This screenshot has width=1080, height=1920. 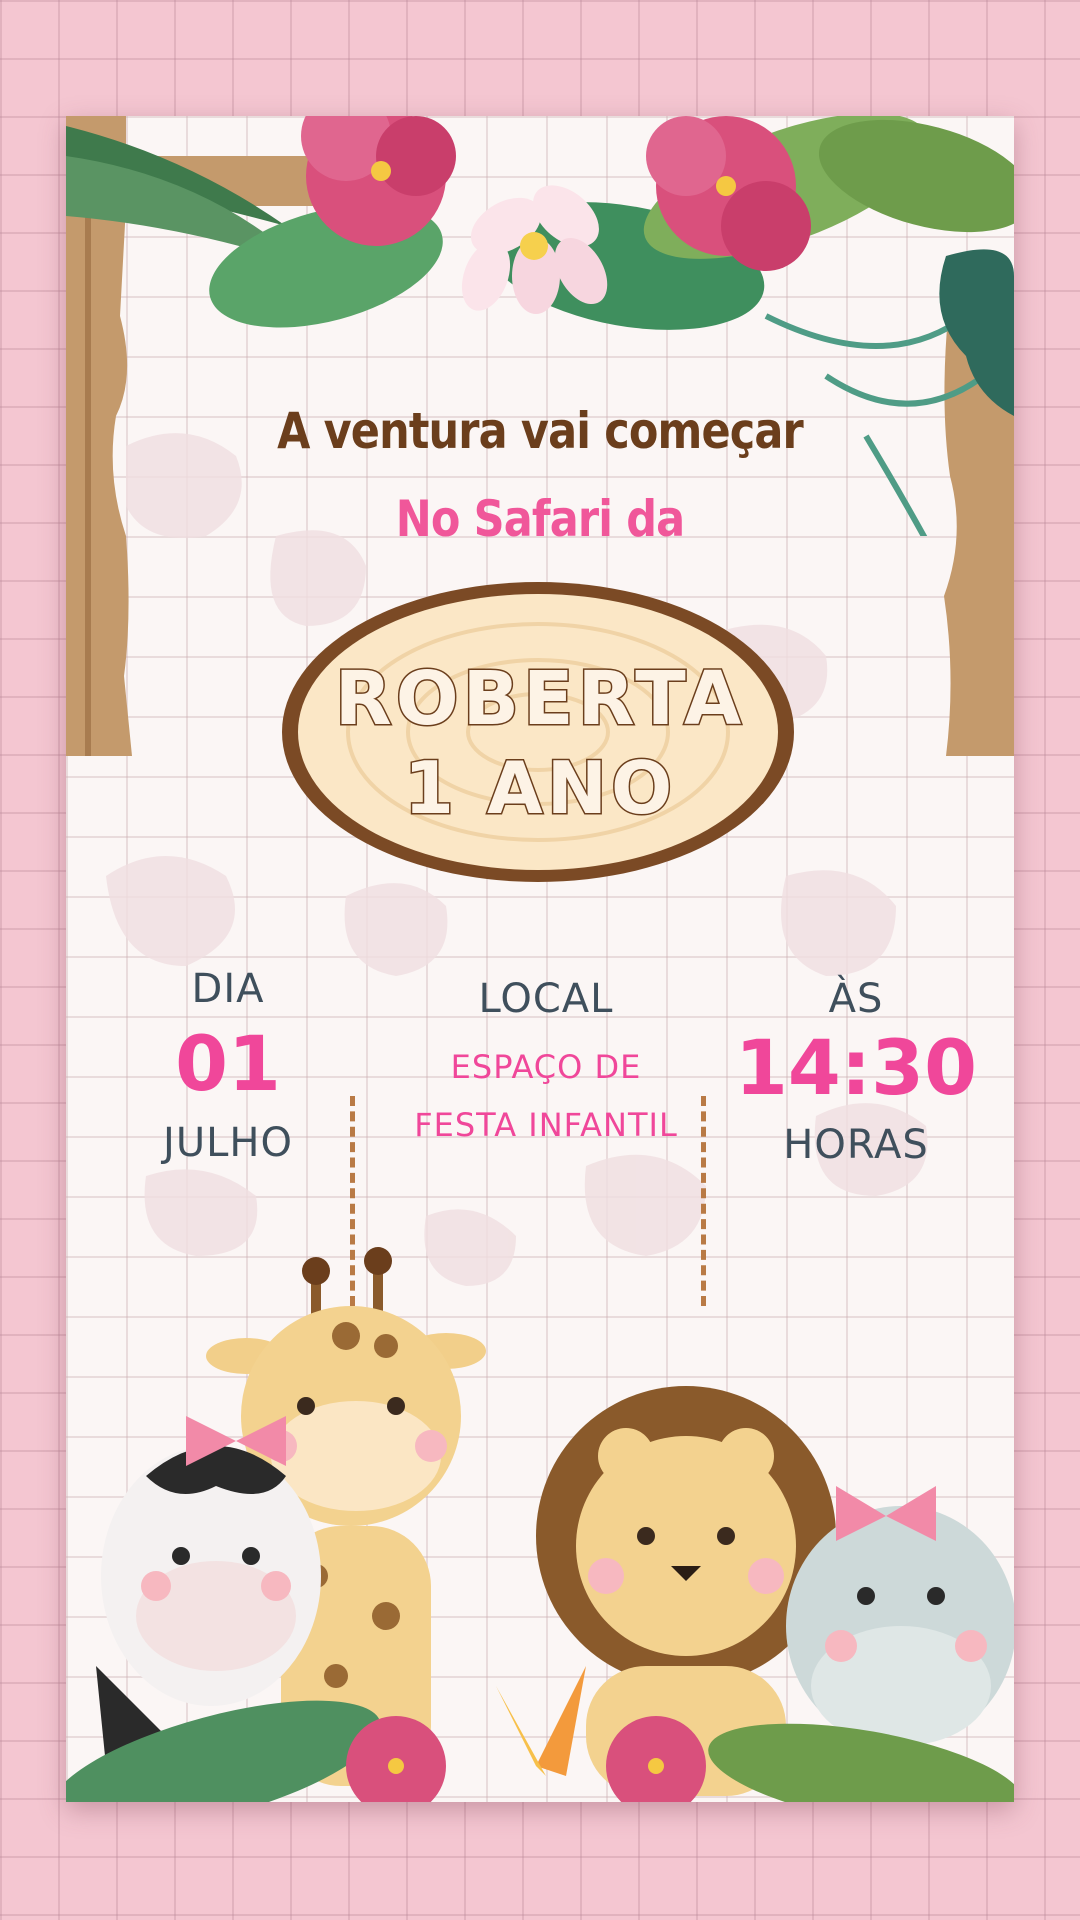 I want to click on location-info: LOCAL ESPAÇO DE FESTA INFANTIL, so click(x=546, y=1060).